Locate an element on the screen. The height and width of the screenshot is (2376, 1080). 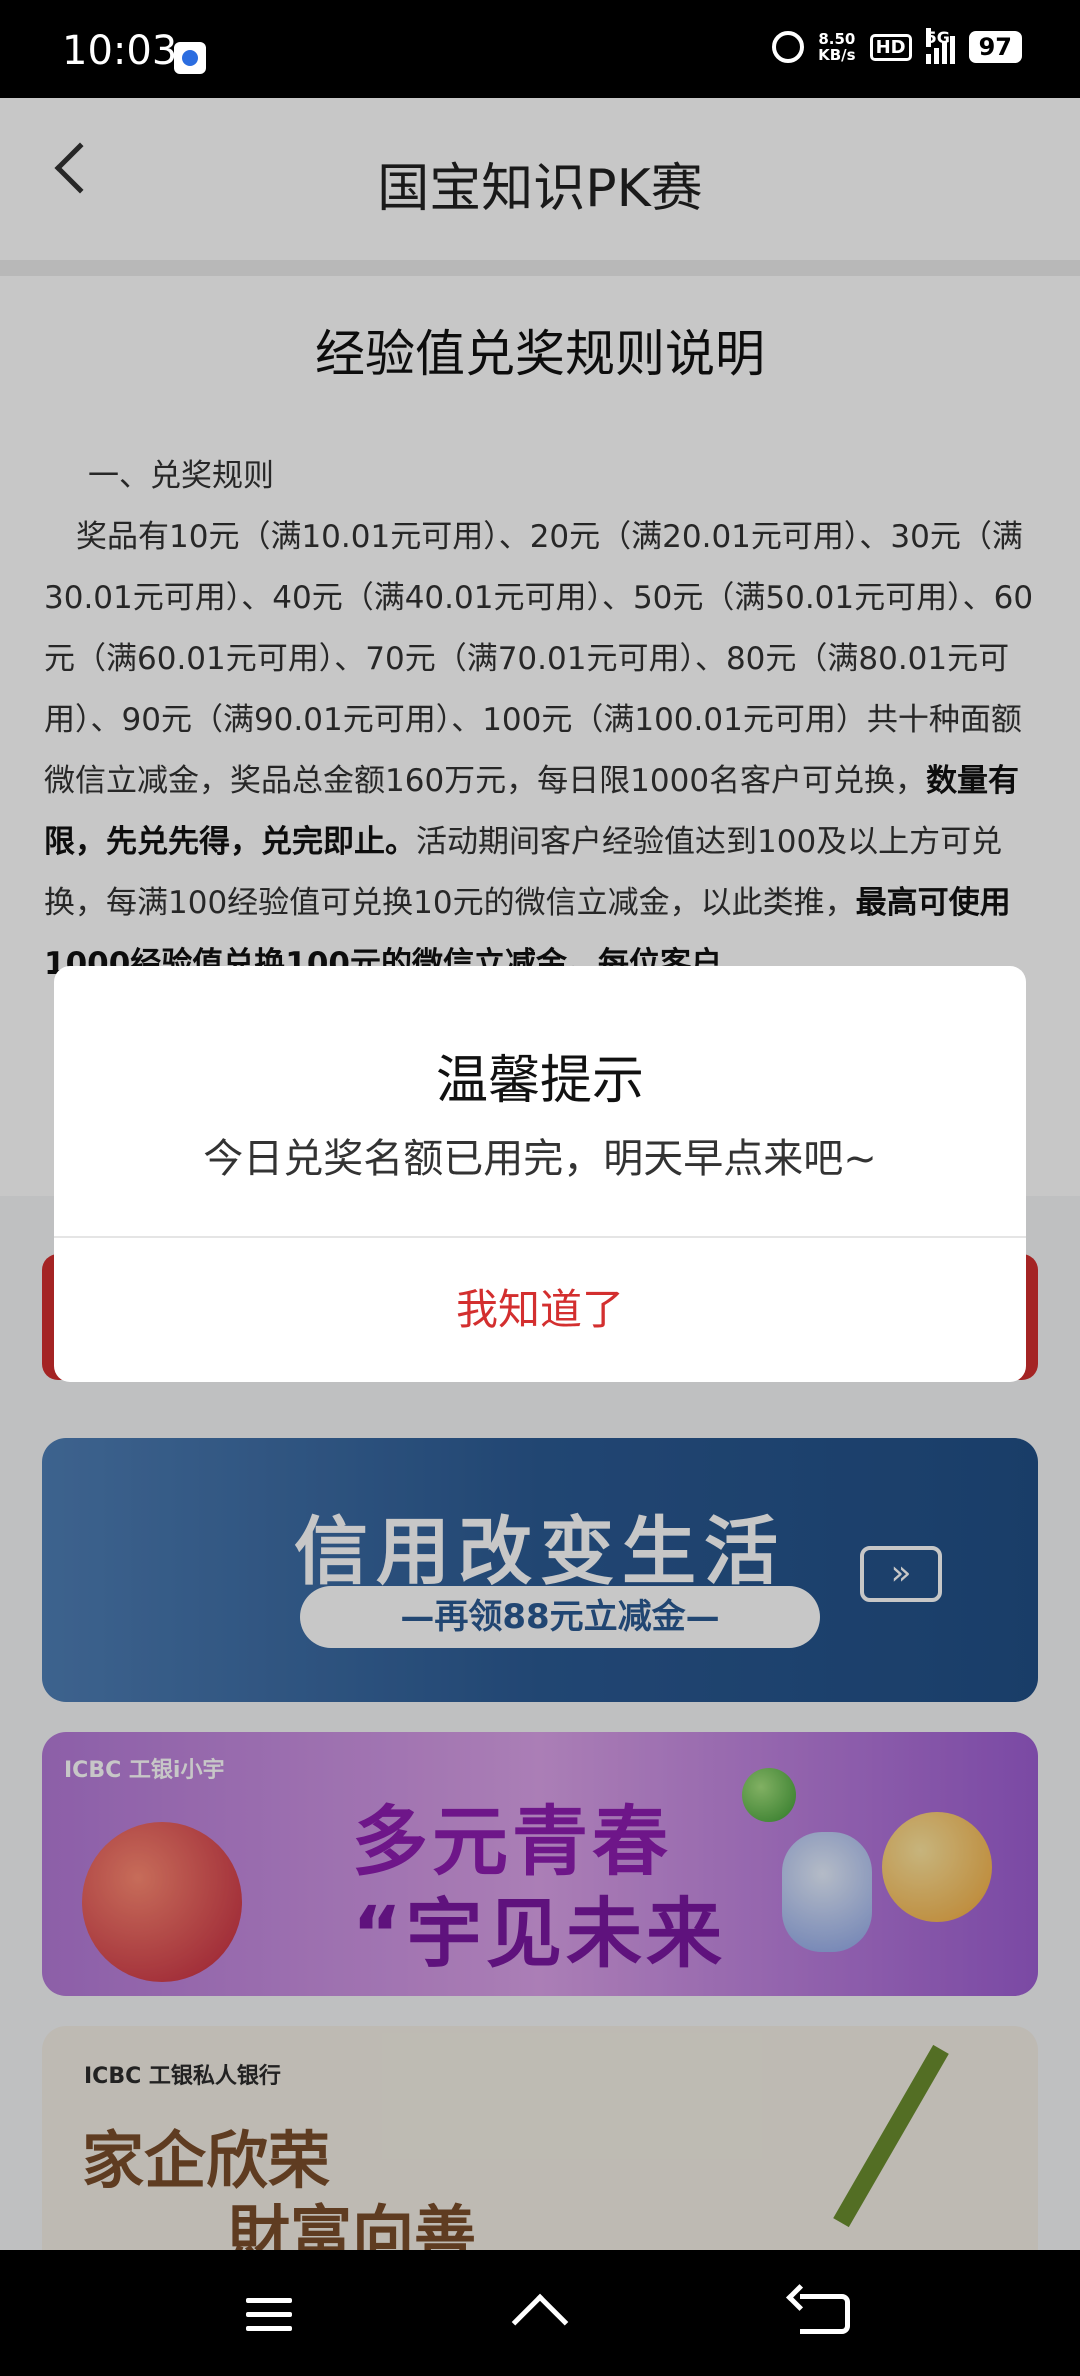
network-type: 5G is located at coordinates (937, 37).